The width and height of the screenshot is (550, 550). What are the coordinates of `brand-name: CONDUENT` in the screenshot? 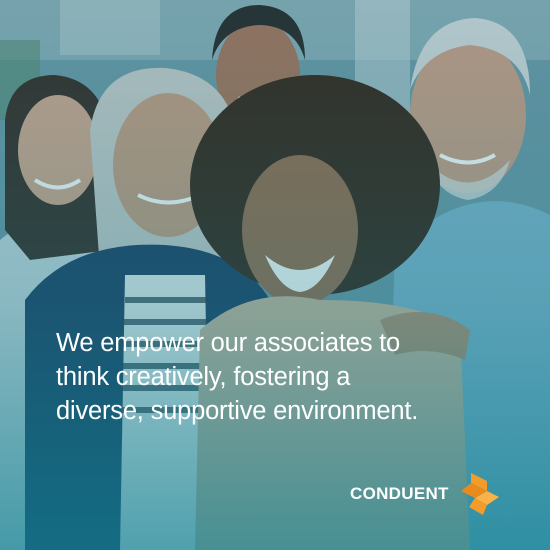 It's located at (399, 493).